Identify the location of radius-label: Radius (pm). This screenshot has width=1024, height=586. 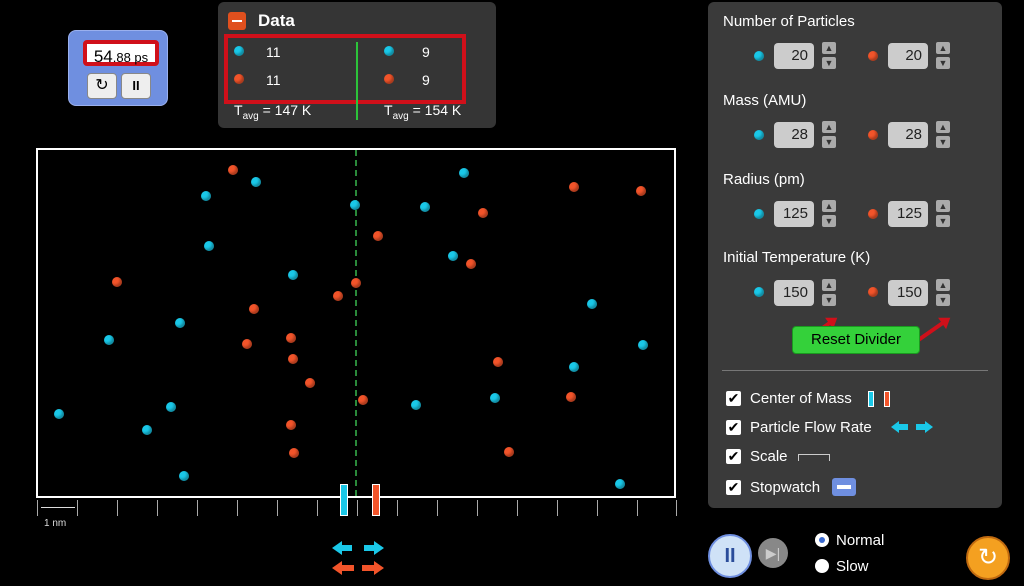
(764, 179).